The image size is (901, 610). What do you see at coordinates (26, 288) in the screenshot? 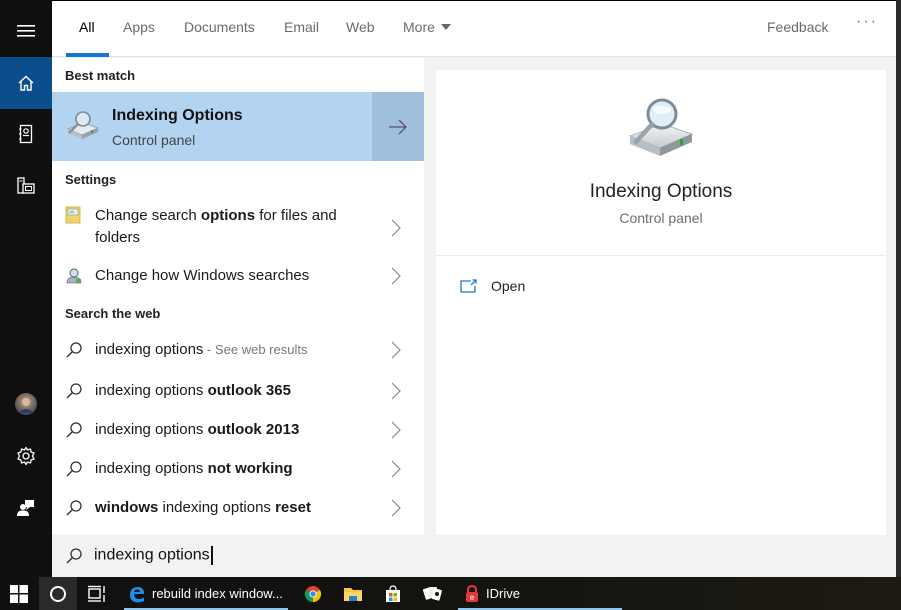
I see `search-rail` at bounding box center [26, 288].